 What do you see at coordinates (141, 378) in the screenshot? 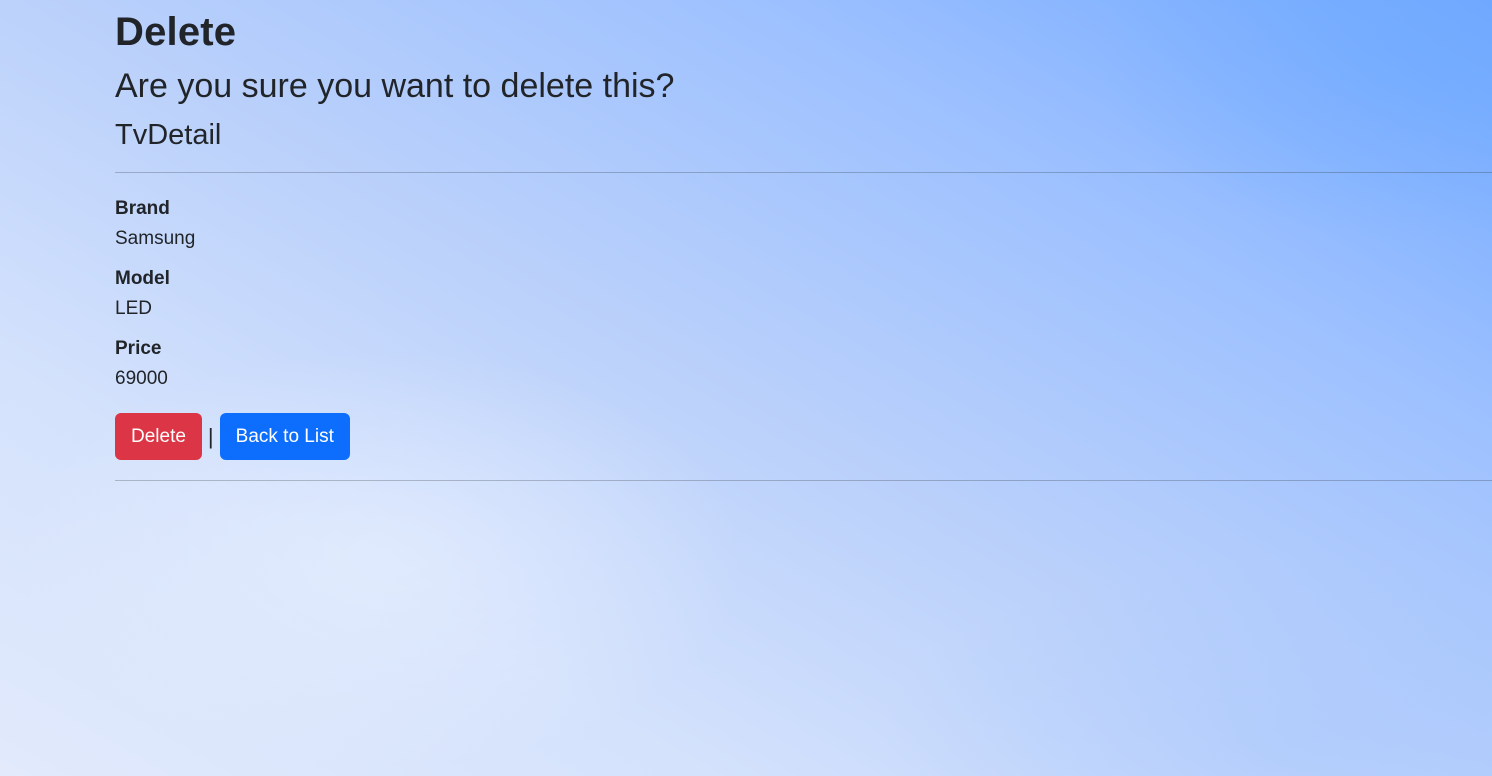
I see `detail-value-price: 69000` at bounding box center [141, 378].